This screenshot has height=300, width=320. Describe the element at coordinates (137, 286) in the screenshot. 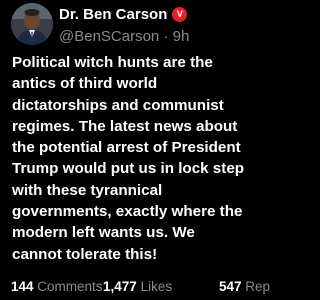

I see `likes-stat: 1,477 Likes` at that location.